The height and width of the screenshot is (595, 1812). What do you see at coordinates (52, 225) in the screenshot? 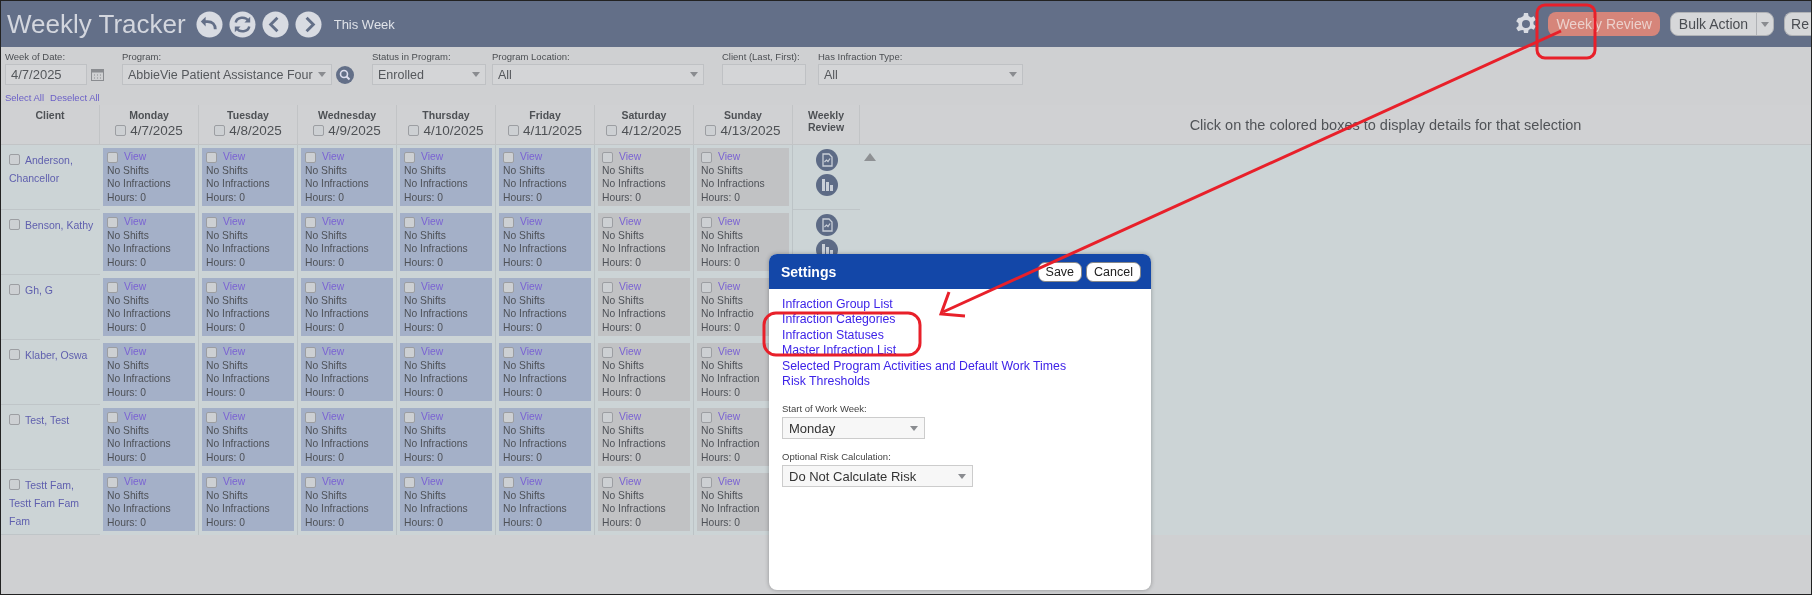
I see `client-link: Benson, Kathy` at bounding box center [52, 225].